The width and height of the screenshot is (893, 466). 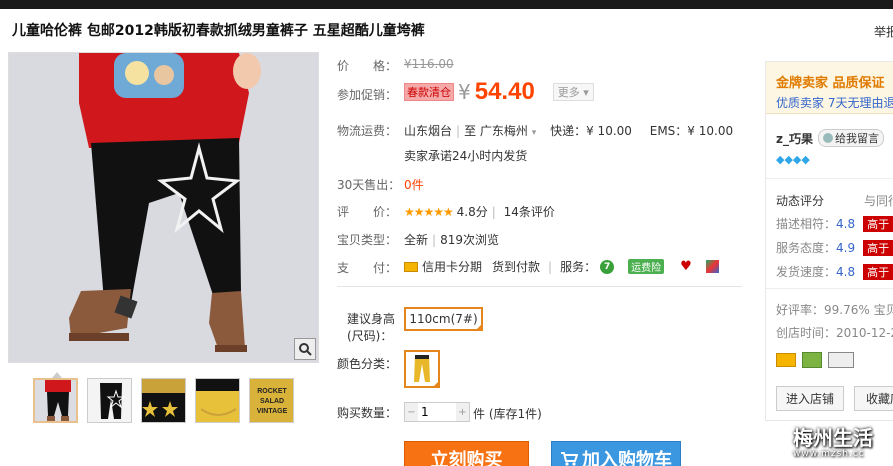 What do you see at coordinates (508, 131) in the screenshot?
I see `ship-to-select: 广东梅州 ▾` at bounding box center [508, 131].